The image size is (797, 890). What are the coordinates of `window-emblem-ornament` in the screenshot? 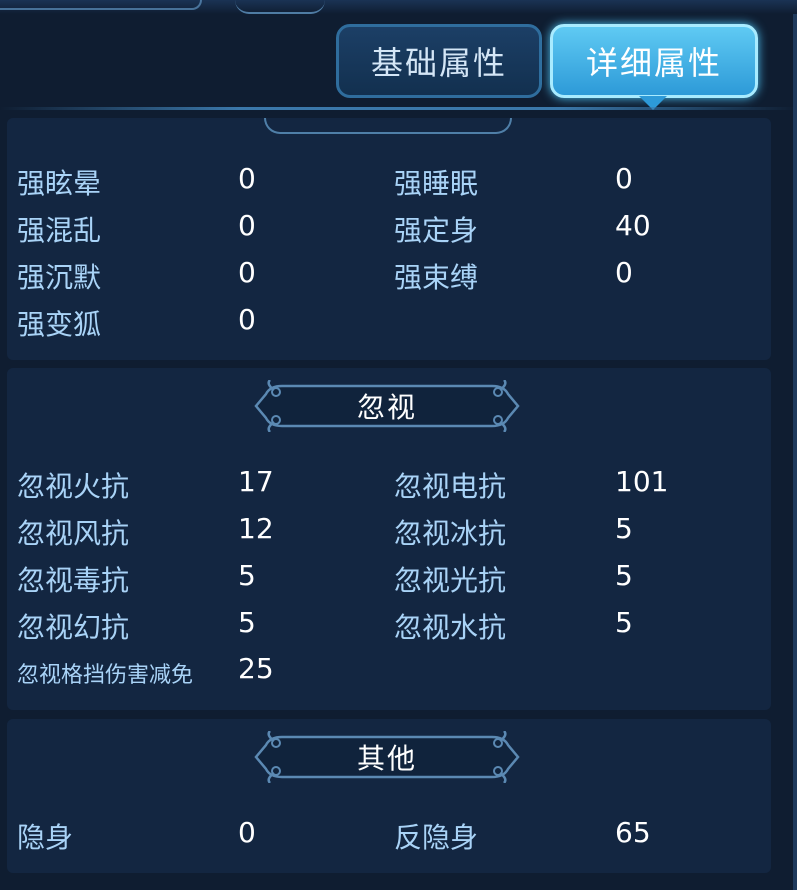 It's located at (280, 7).